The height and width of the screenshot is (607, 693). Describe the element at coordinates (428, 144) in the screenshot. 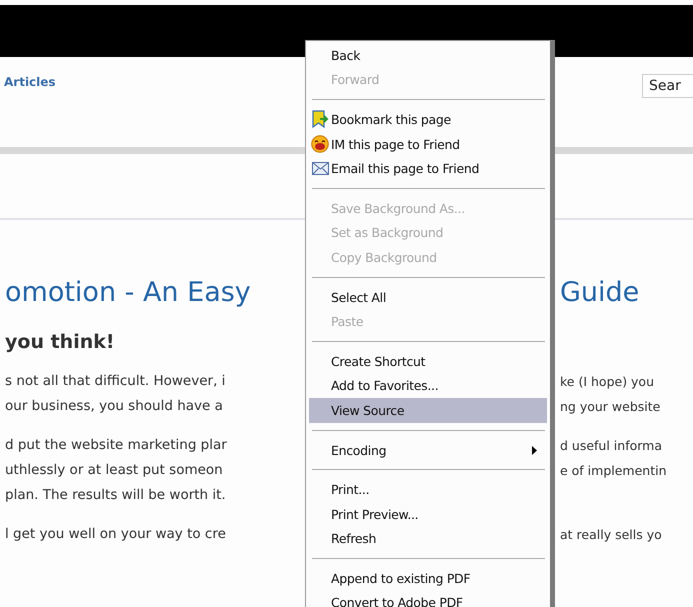

I see `menu-item: IM this page to Friend` at that location.